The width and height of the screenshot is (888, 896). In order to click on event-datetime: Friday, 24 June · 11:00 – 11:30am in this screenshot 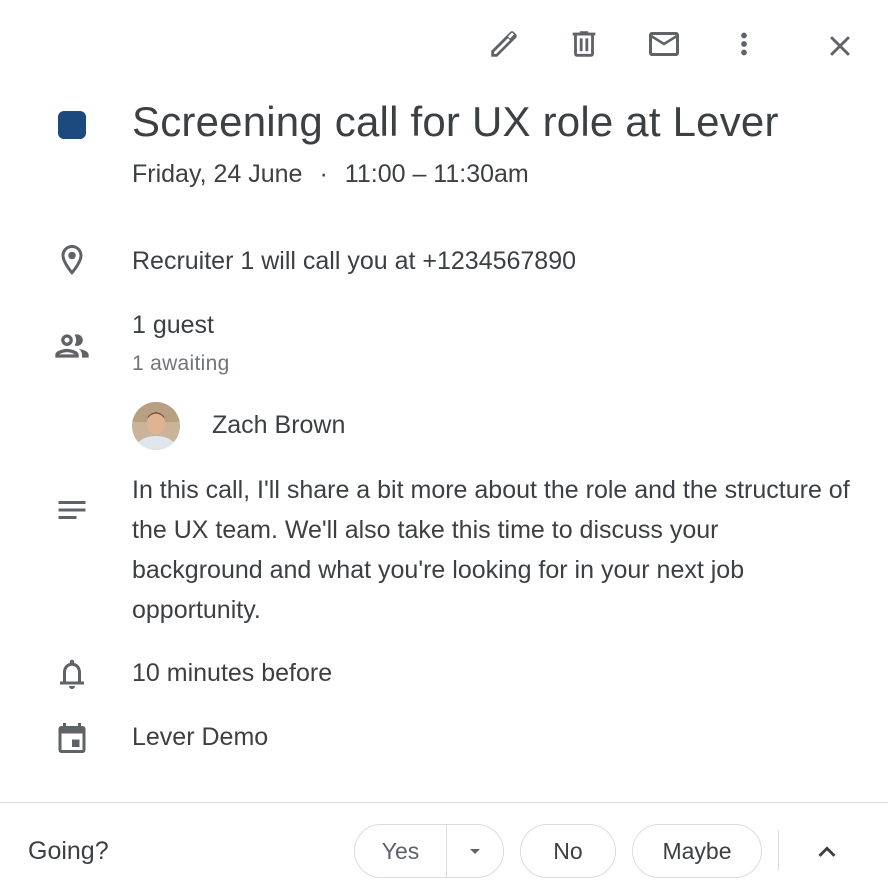, I will do `click(330, 174)`.